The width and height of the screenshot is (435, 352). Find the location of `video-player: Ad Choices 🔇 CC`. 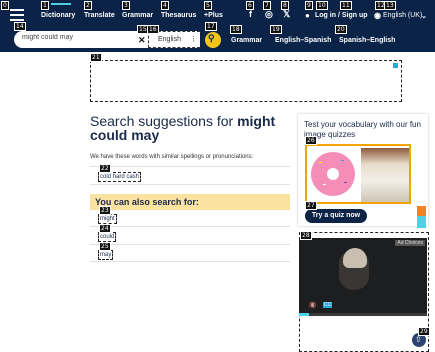

video-player: Ad Choices 🔇 CC is located at coordinates (363, 276).